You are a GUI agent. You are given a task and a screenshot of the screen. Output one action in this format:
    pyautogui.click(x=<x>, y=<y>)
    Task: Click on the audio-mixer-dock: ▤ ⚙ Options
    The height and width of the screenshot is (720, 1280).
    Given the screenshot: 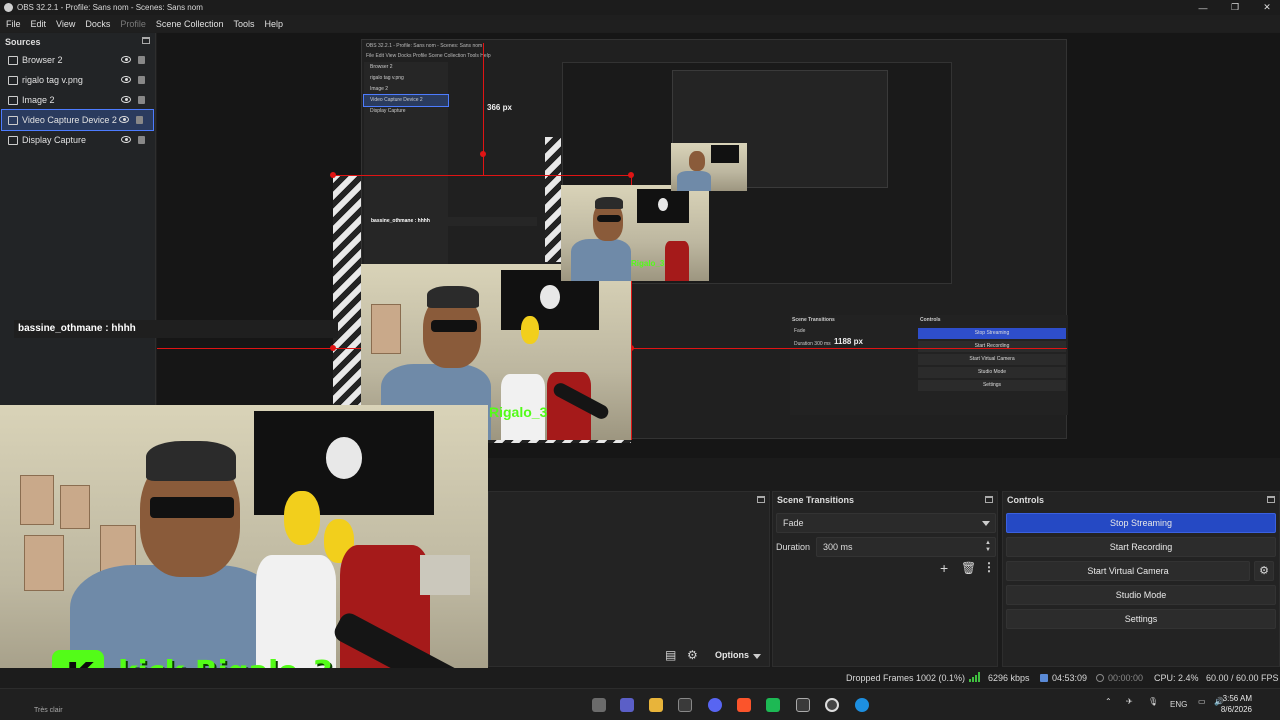 What is the action you would take?
    pyautogui.click(x=629, y=579)
    